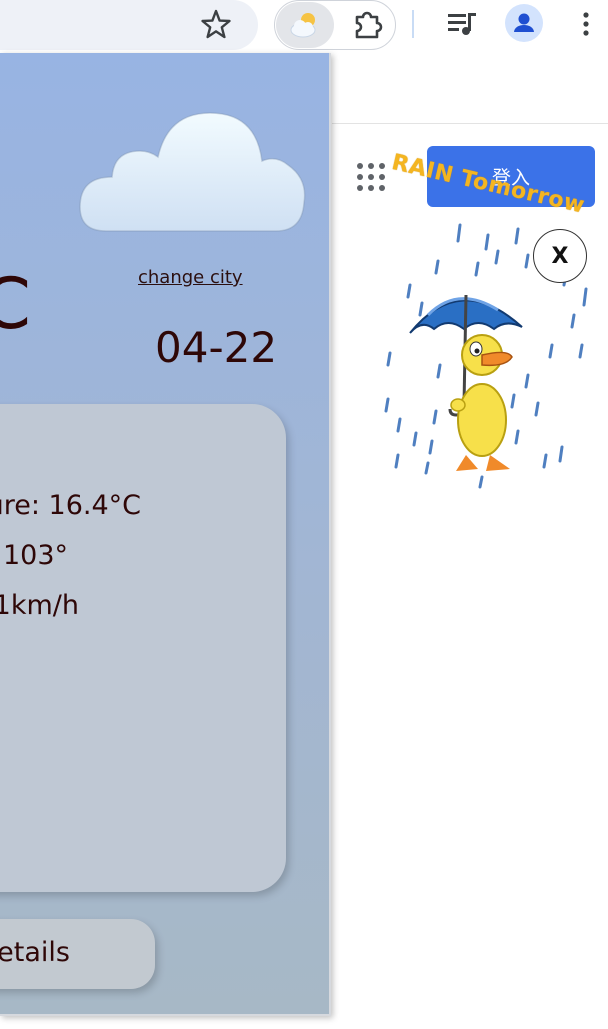 The width and height of the screenshot is (608, 1029). I want to click on cloud-sun-icon, so click(303, 25).